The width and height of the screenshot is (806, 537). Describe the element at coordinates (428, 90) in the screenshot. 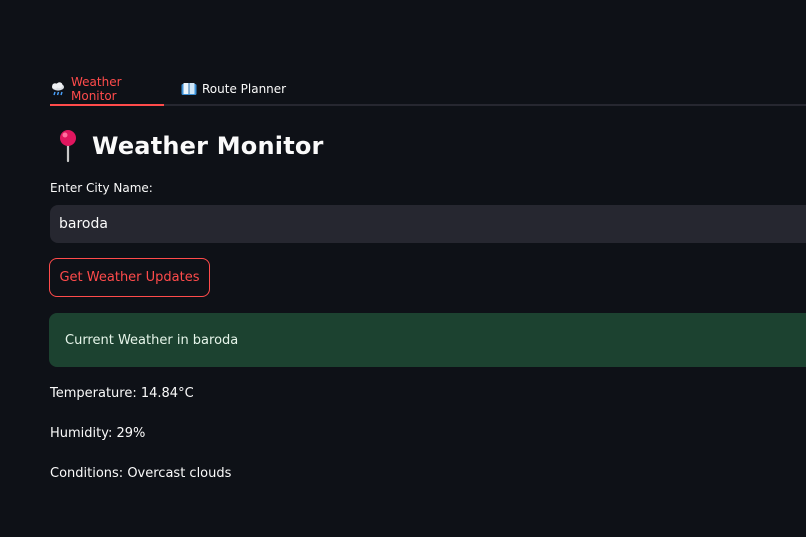

I see `tab-bar: Weather Monitor Route Planner` at that location.